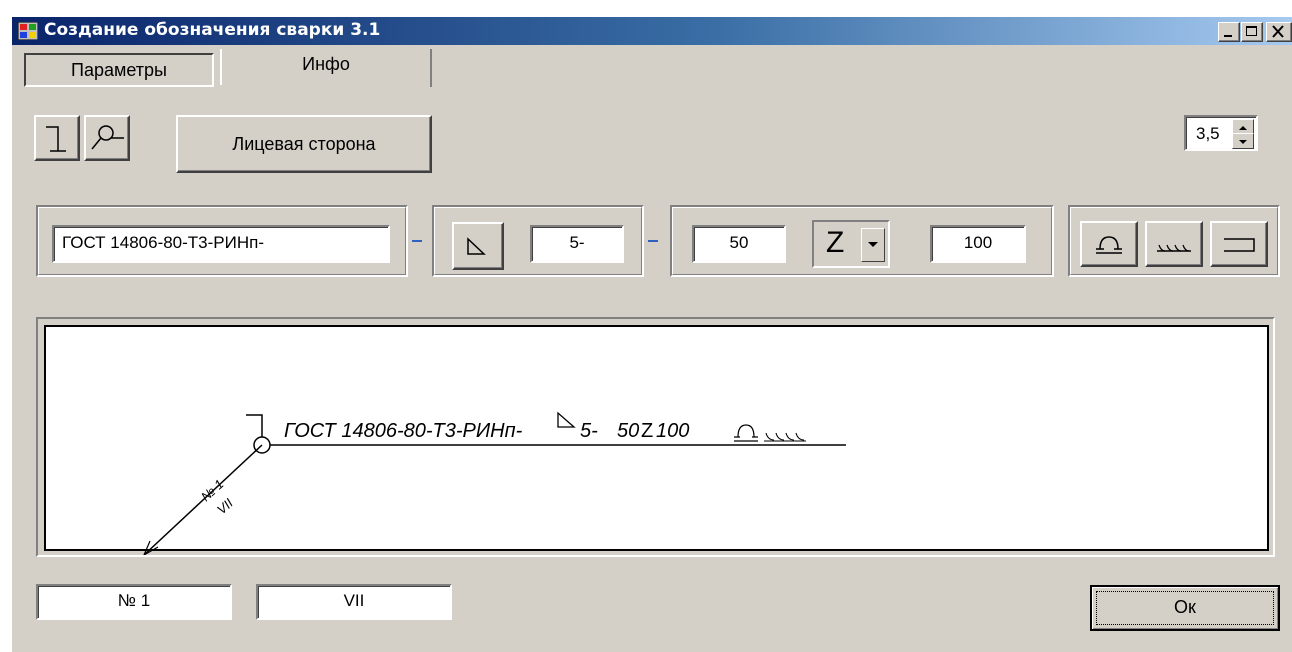 This screenshot has width=1292, height=652. I want to click on flag-mark, so click(254, 425).